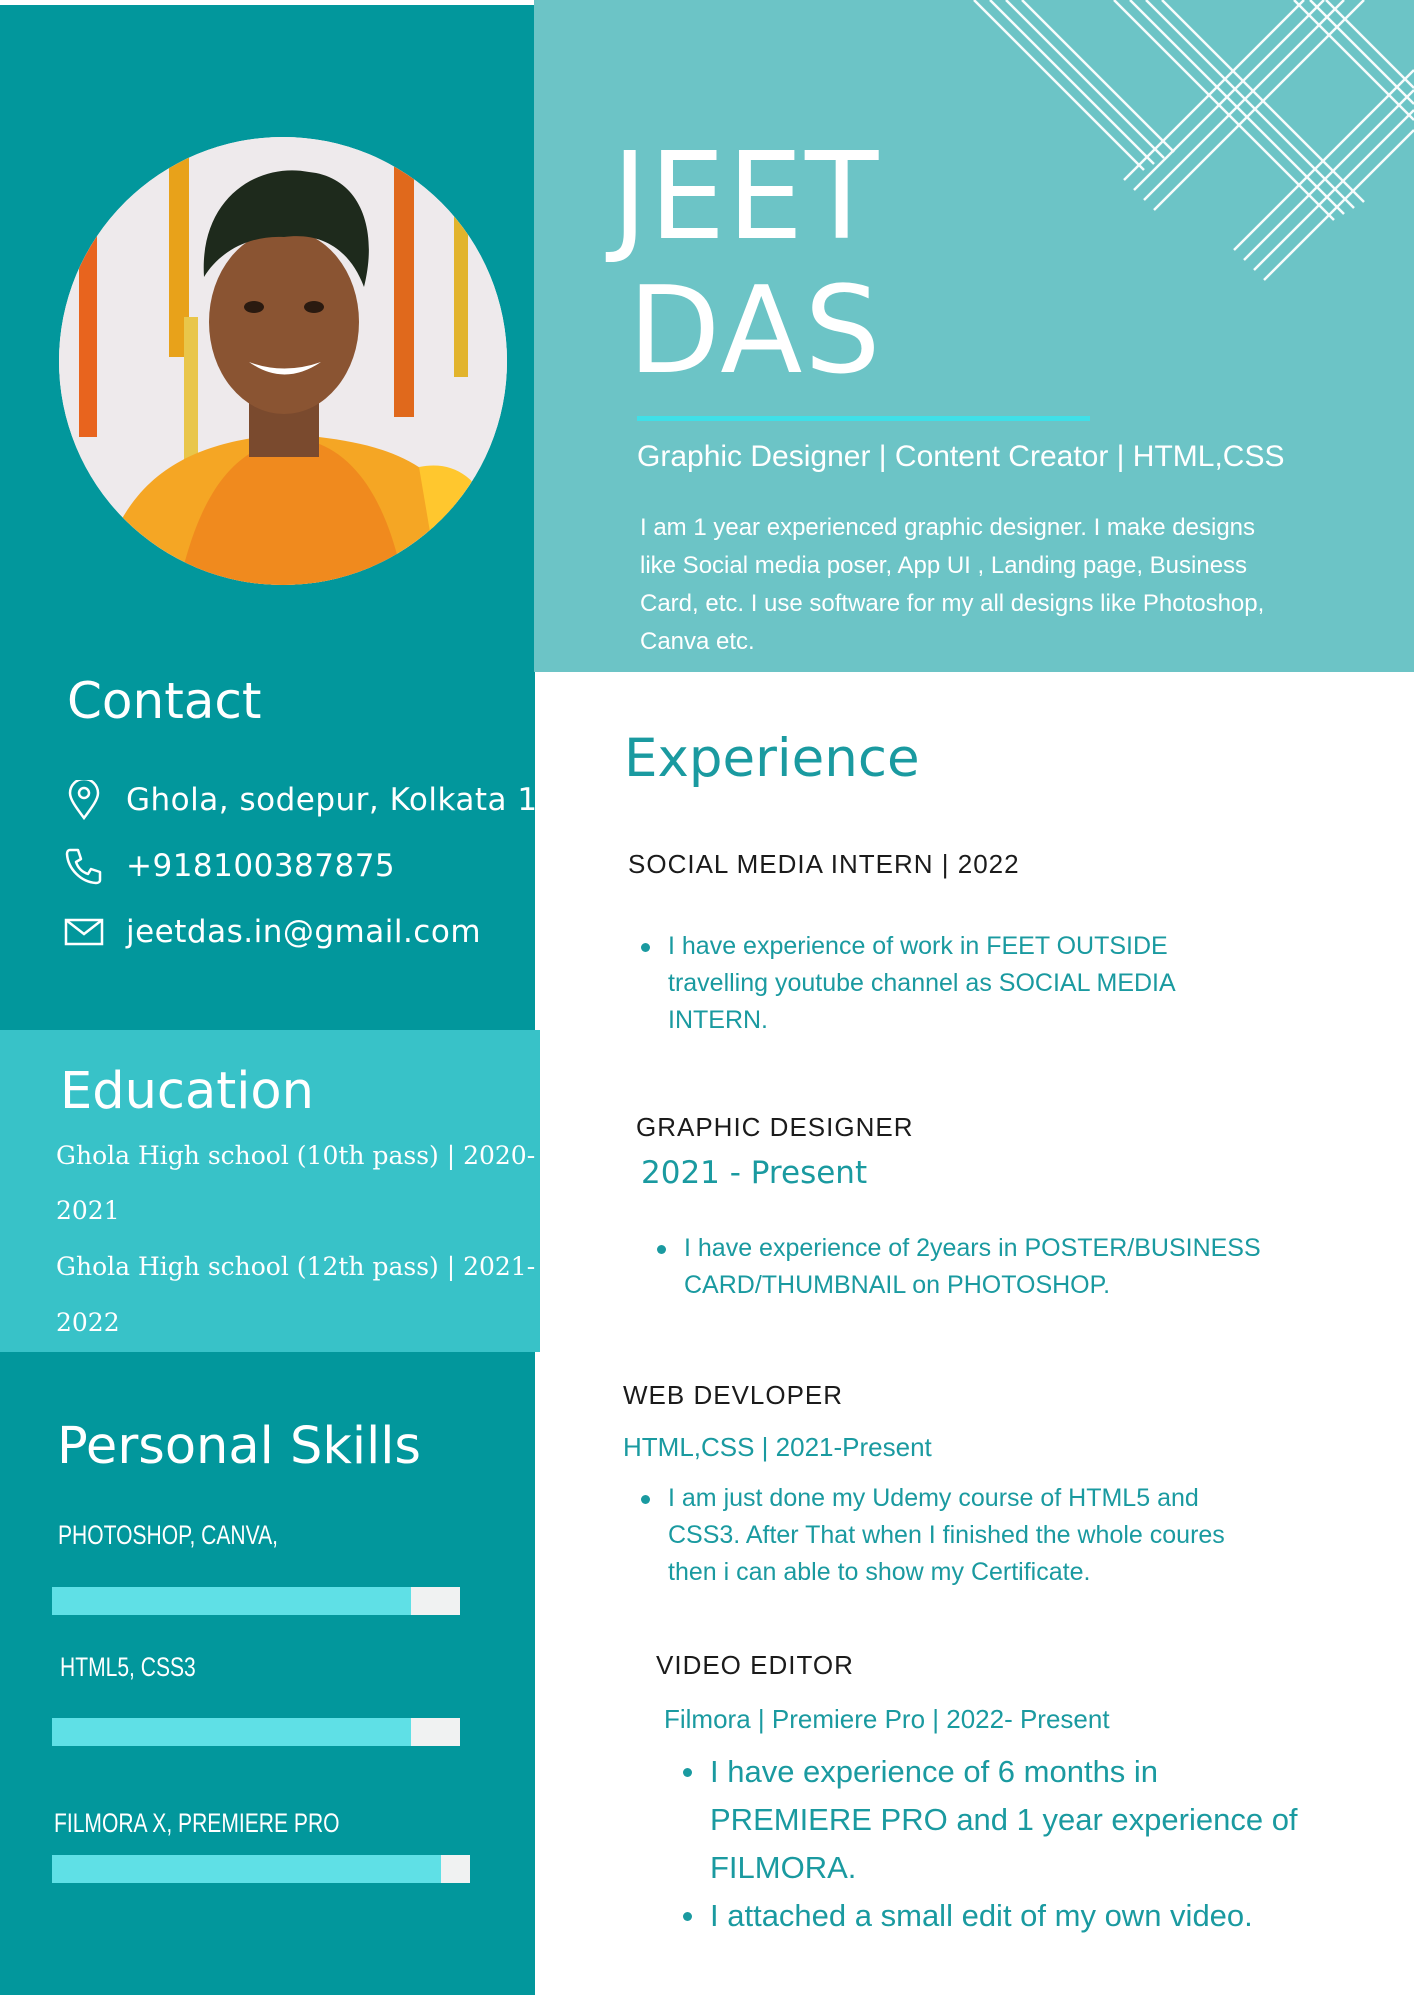 Image resolution: width=1414 pixels, height=2000 pixels. I want to click on profile-photo, so click(283, 361).